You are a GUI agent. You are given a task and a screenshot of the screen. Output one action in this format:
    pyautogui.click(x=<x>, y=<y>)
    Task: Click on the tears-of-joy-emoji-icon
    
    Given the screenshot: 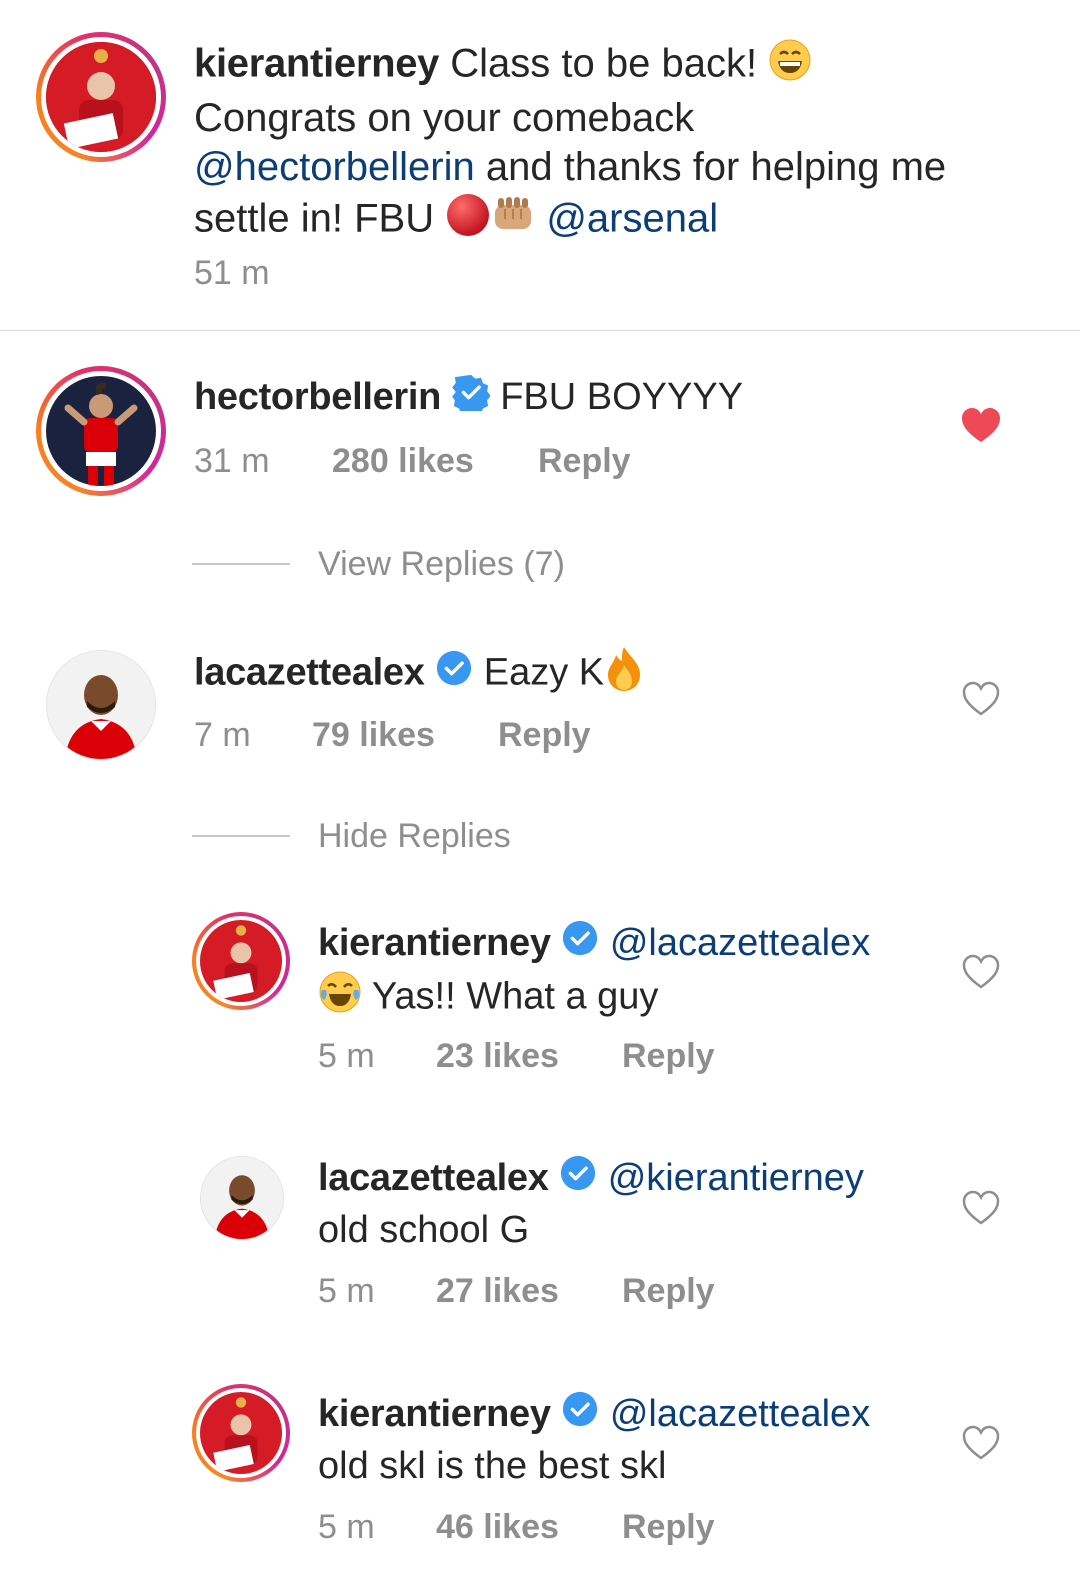 What is the action you would take?
    pyautogui.click(x=340, y=998)
    